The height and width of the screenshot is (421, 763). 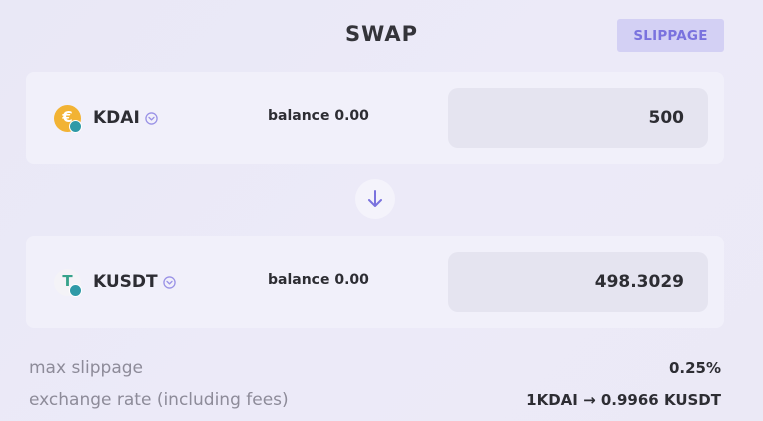 What do you see at coordinates (159, 400) in the screenshot?
I see `exchange-rate-label: exchange rate (including fees)` at bounding box center [159, 400].